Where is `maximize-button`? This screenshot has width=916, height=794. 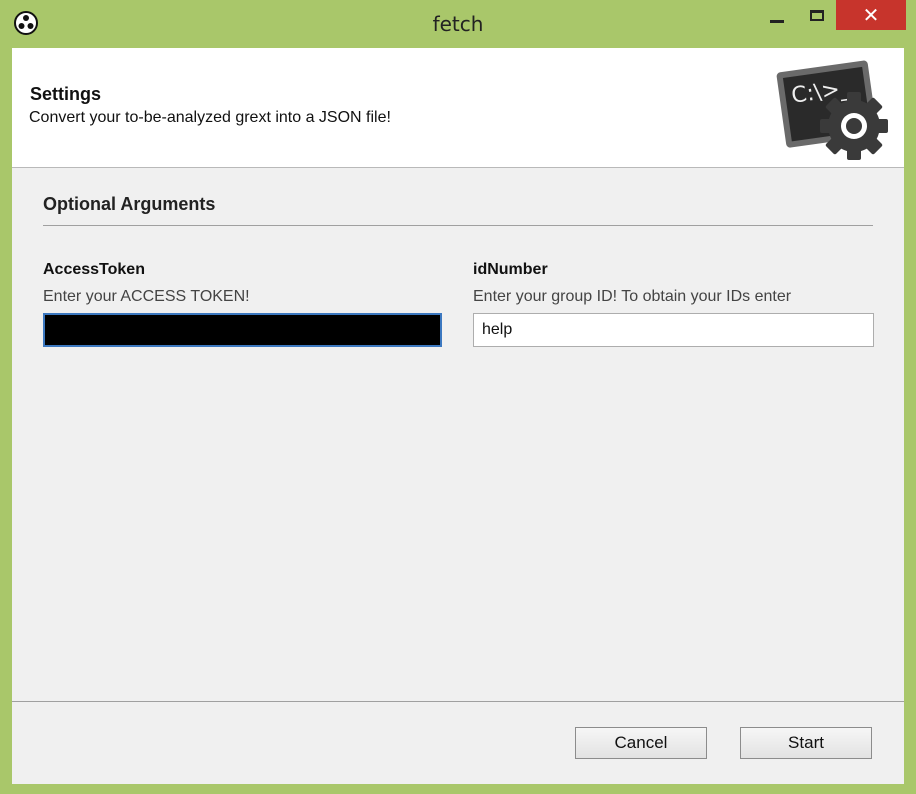 maximize-button is located at coordinates (817, 15).